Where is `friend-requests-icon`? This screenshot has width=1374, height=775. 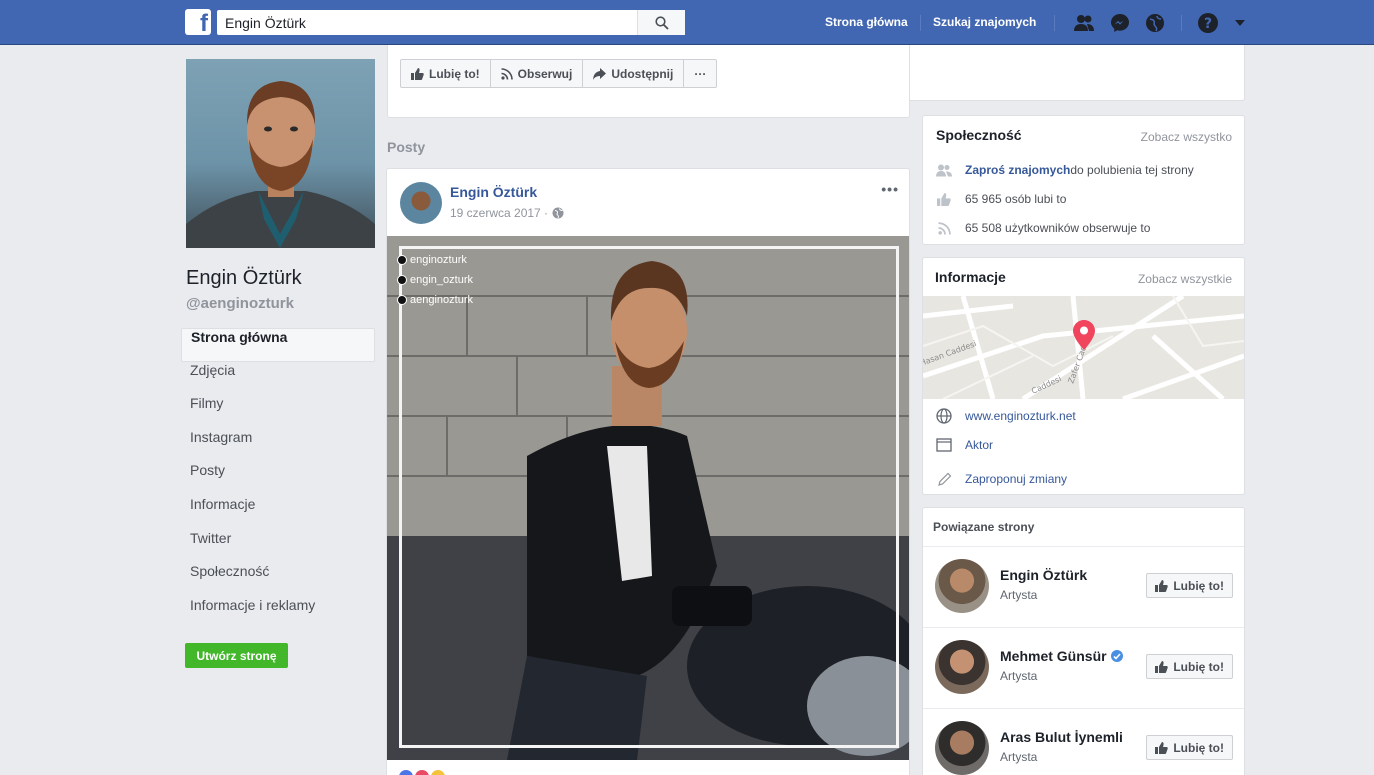 friend-requests-icon is located at coordinates (1084, 23).